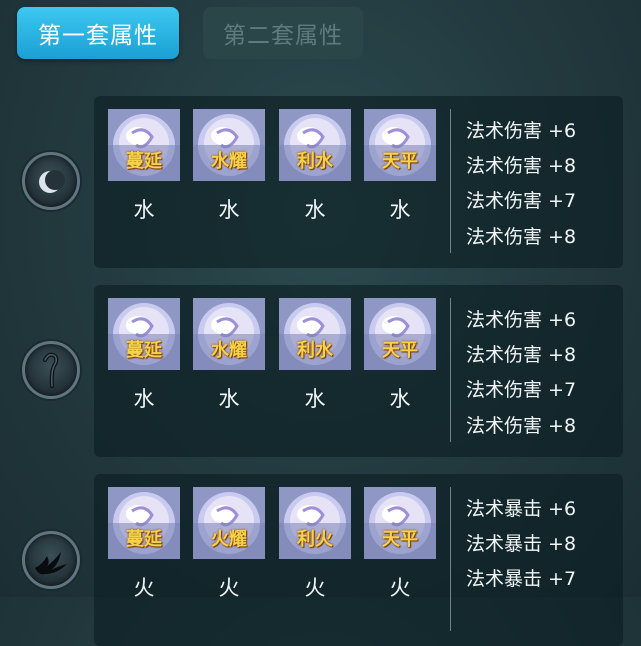  What do you see at coordinates (229, 523) in the screenshot?
I see `gem-slot: 火耀` at bounding box center [229, 523].